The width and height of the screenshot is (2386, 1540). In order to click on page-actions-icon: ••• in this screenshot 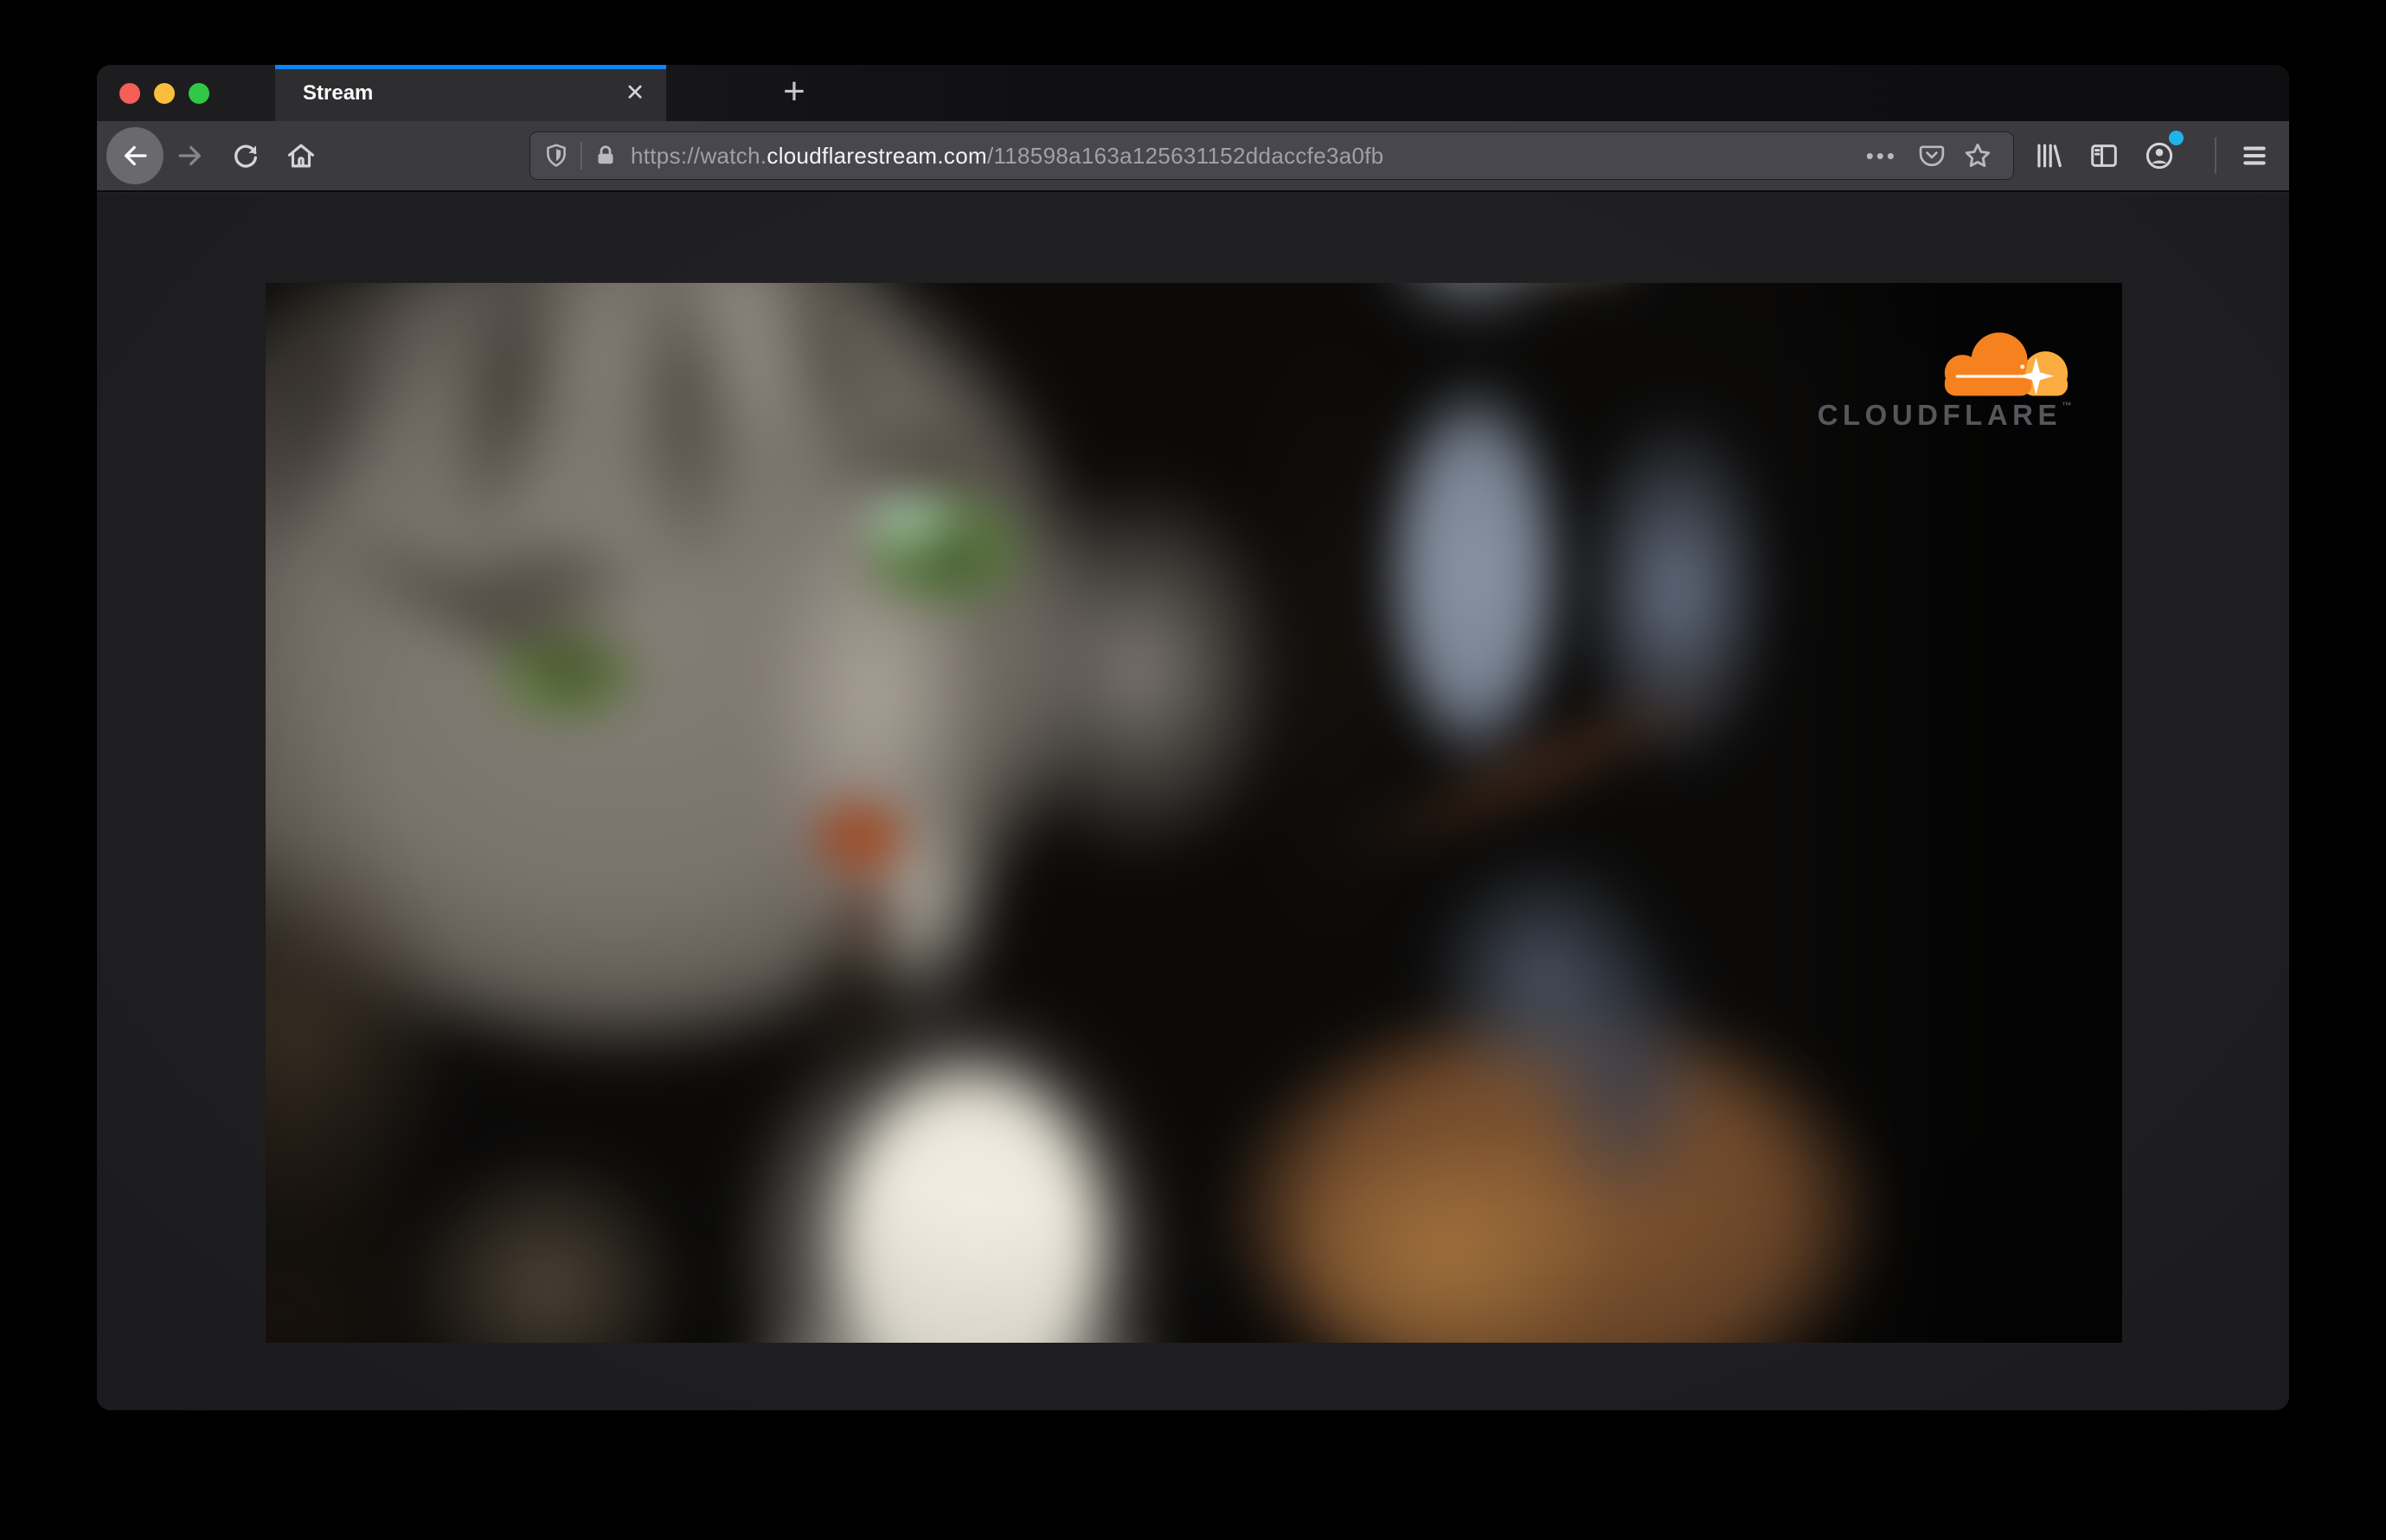, I will do `click(1881, 156)`.